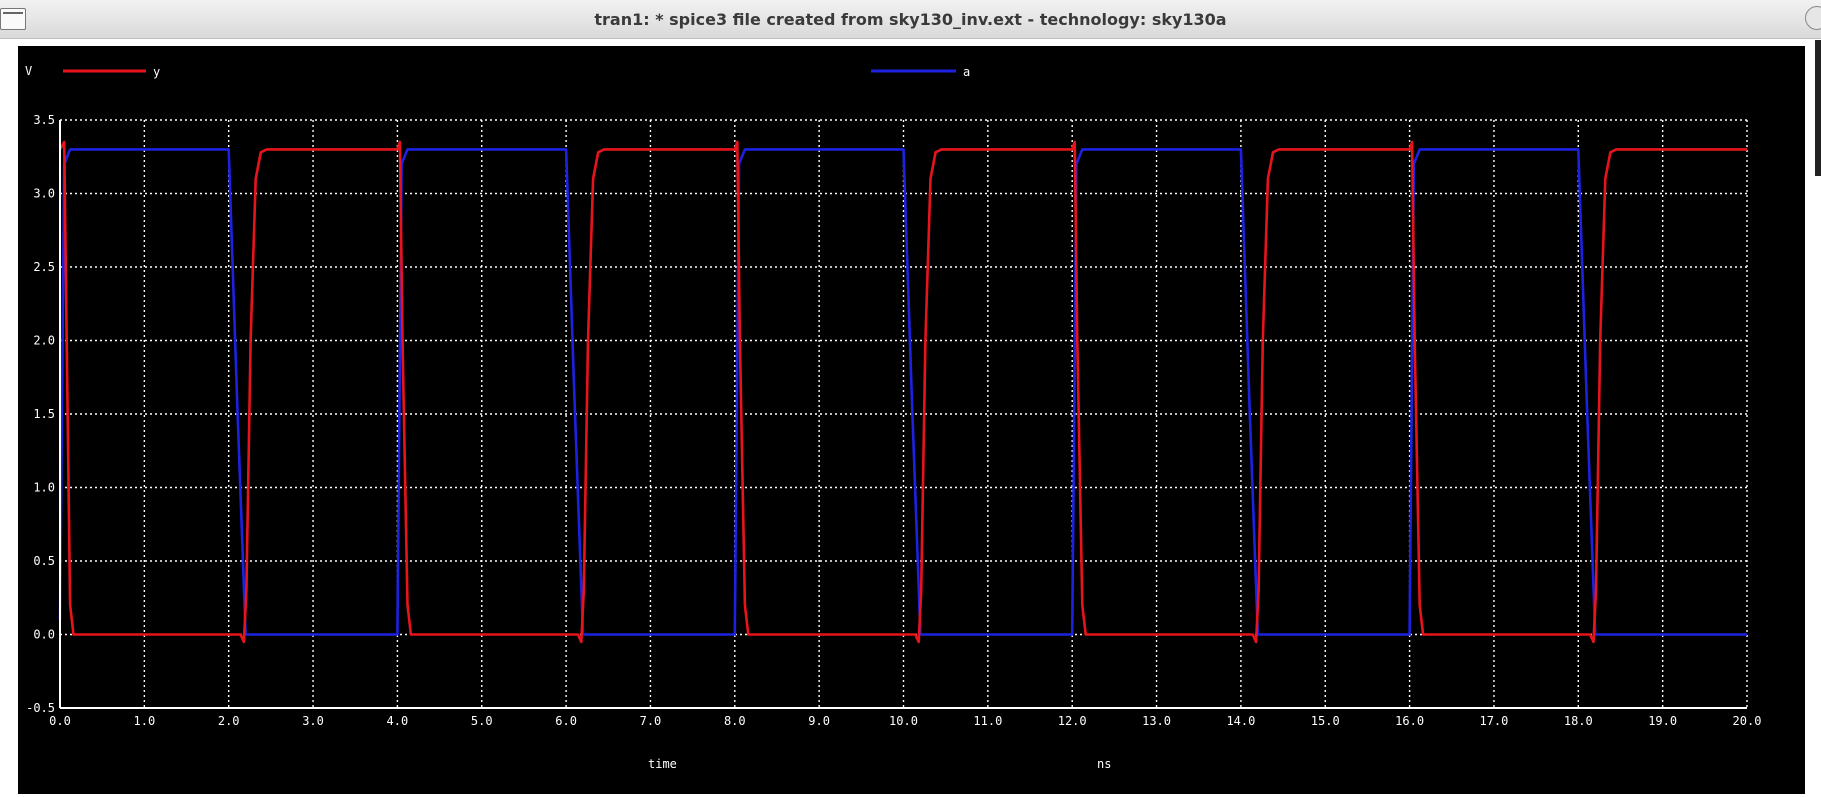 The image size is (1821, 797). Describe the element at coordinates (28, 71) in the screenshot. I see `y-axis-unit-label: V` at that location.